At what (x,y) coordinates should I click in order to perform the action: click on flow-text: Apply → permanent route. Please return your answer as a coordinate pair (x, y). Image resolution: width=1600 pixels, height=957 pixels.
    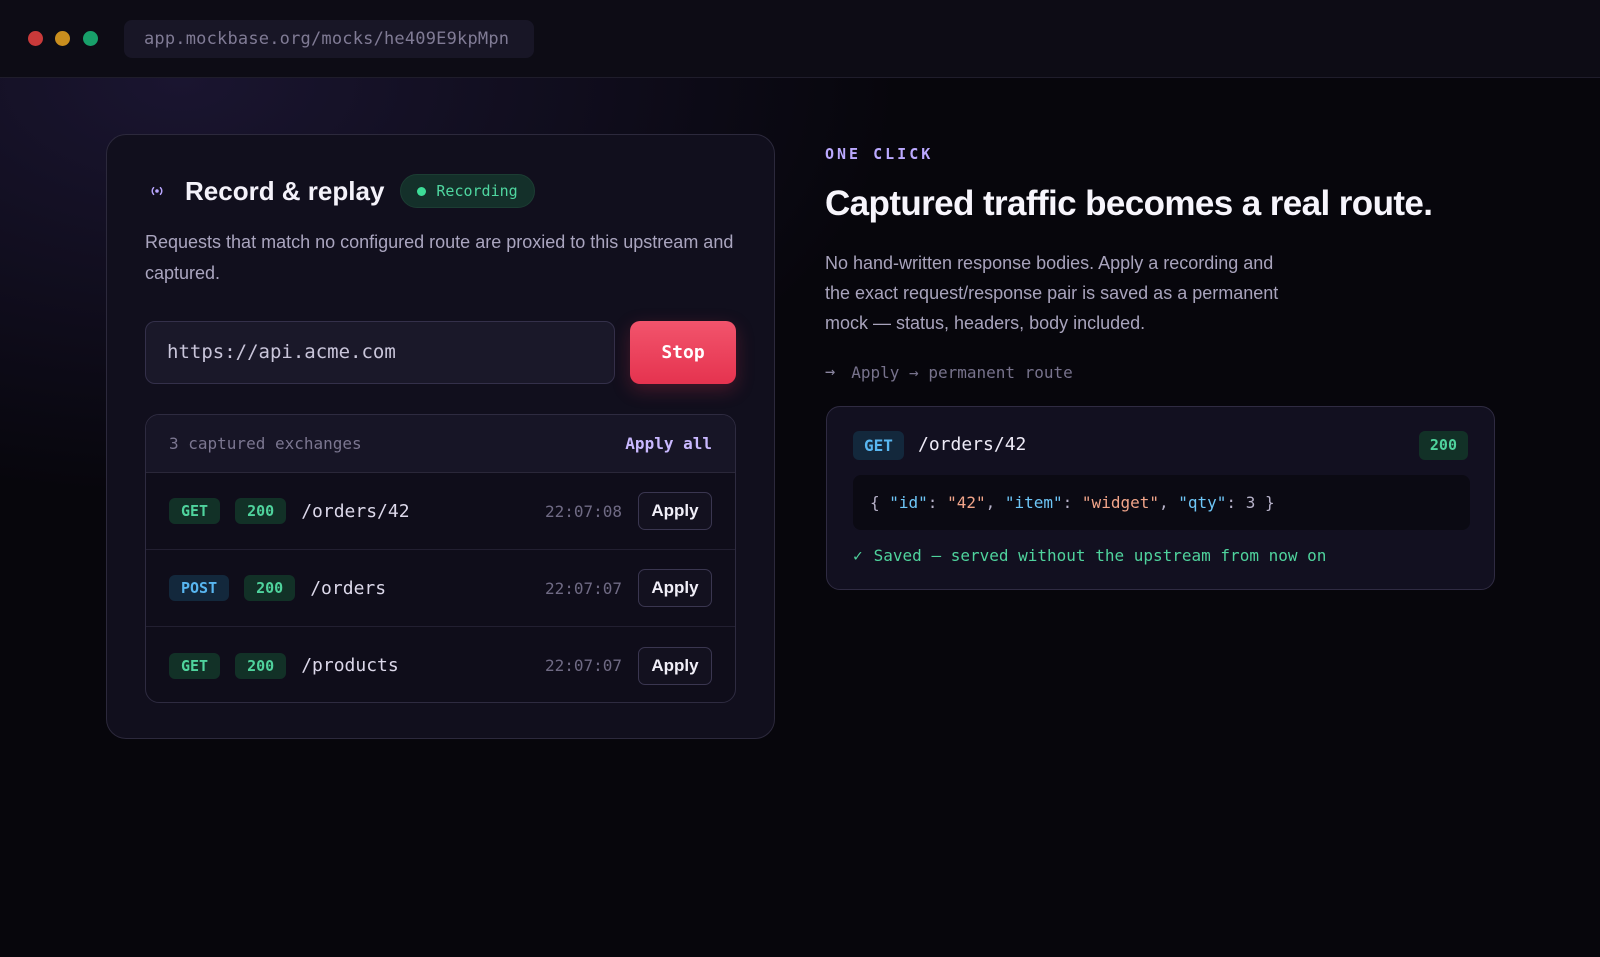
    Looking at the image, I should click on (962, 372).